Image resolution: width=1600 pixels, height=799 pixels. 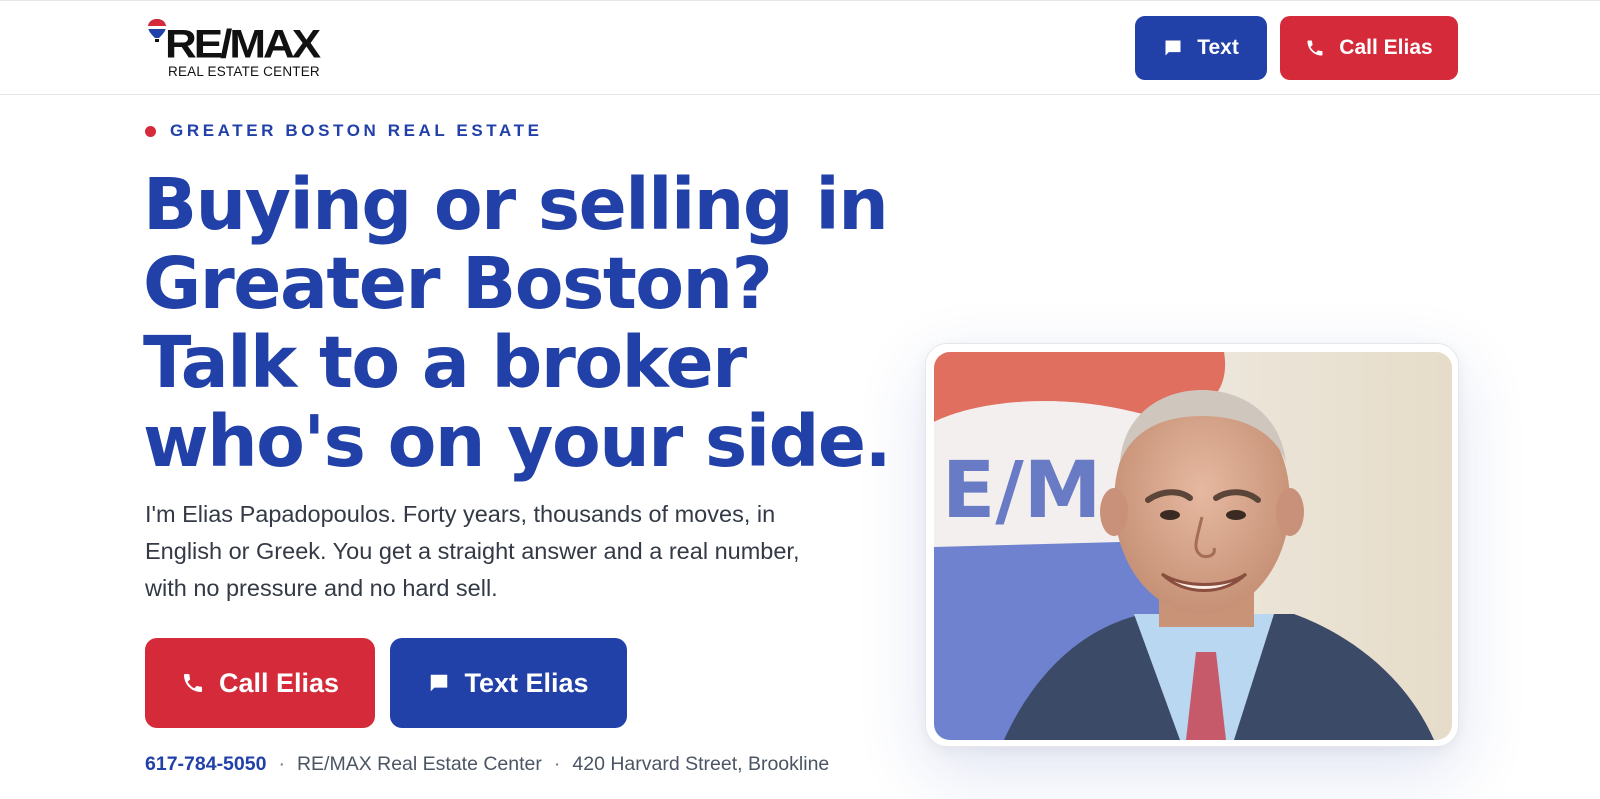 I want to click on header-text-button-label: Text, so click(x=1218, y=47).